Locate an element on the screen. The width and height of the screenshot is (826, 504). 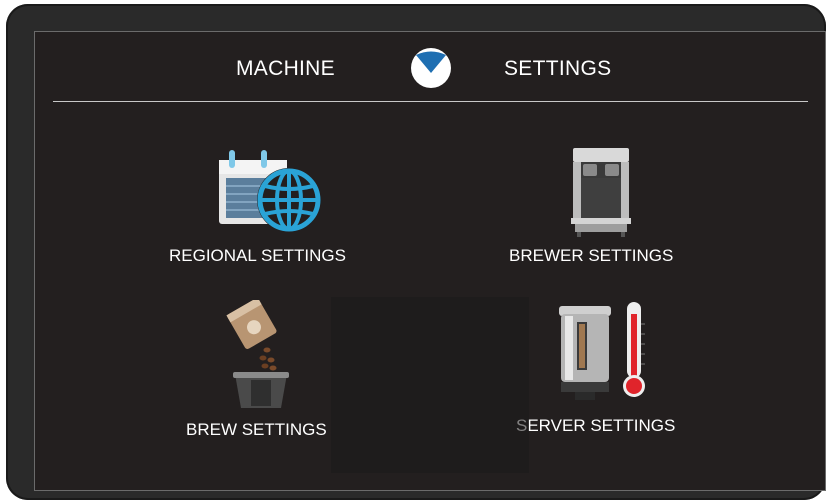
calendar-globe-icon is located at coordinates (272, 192).